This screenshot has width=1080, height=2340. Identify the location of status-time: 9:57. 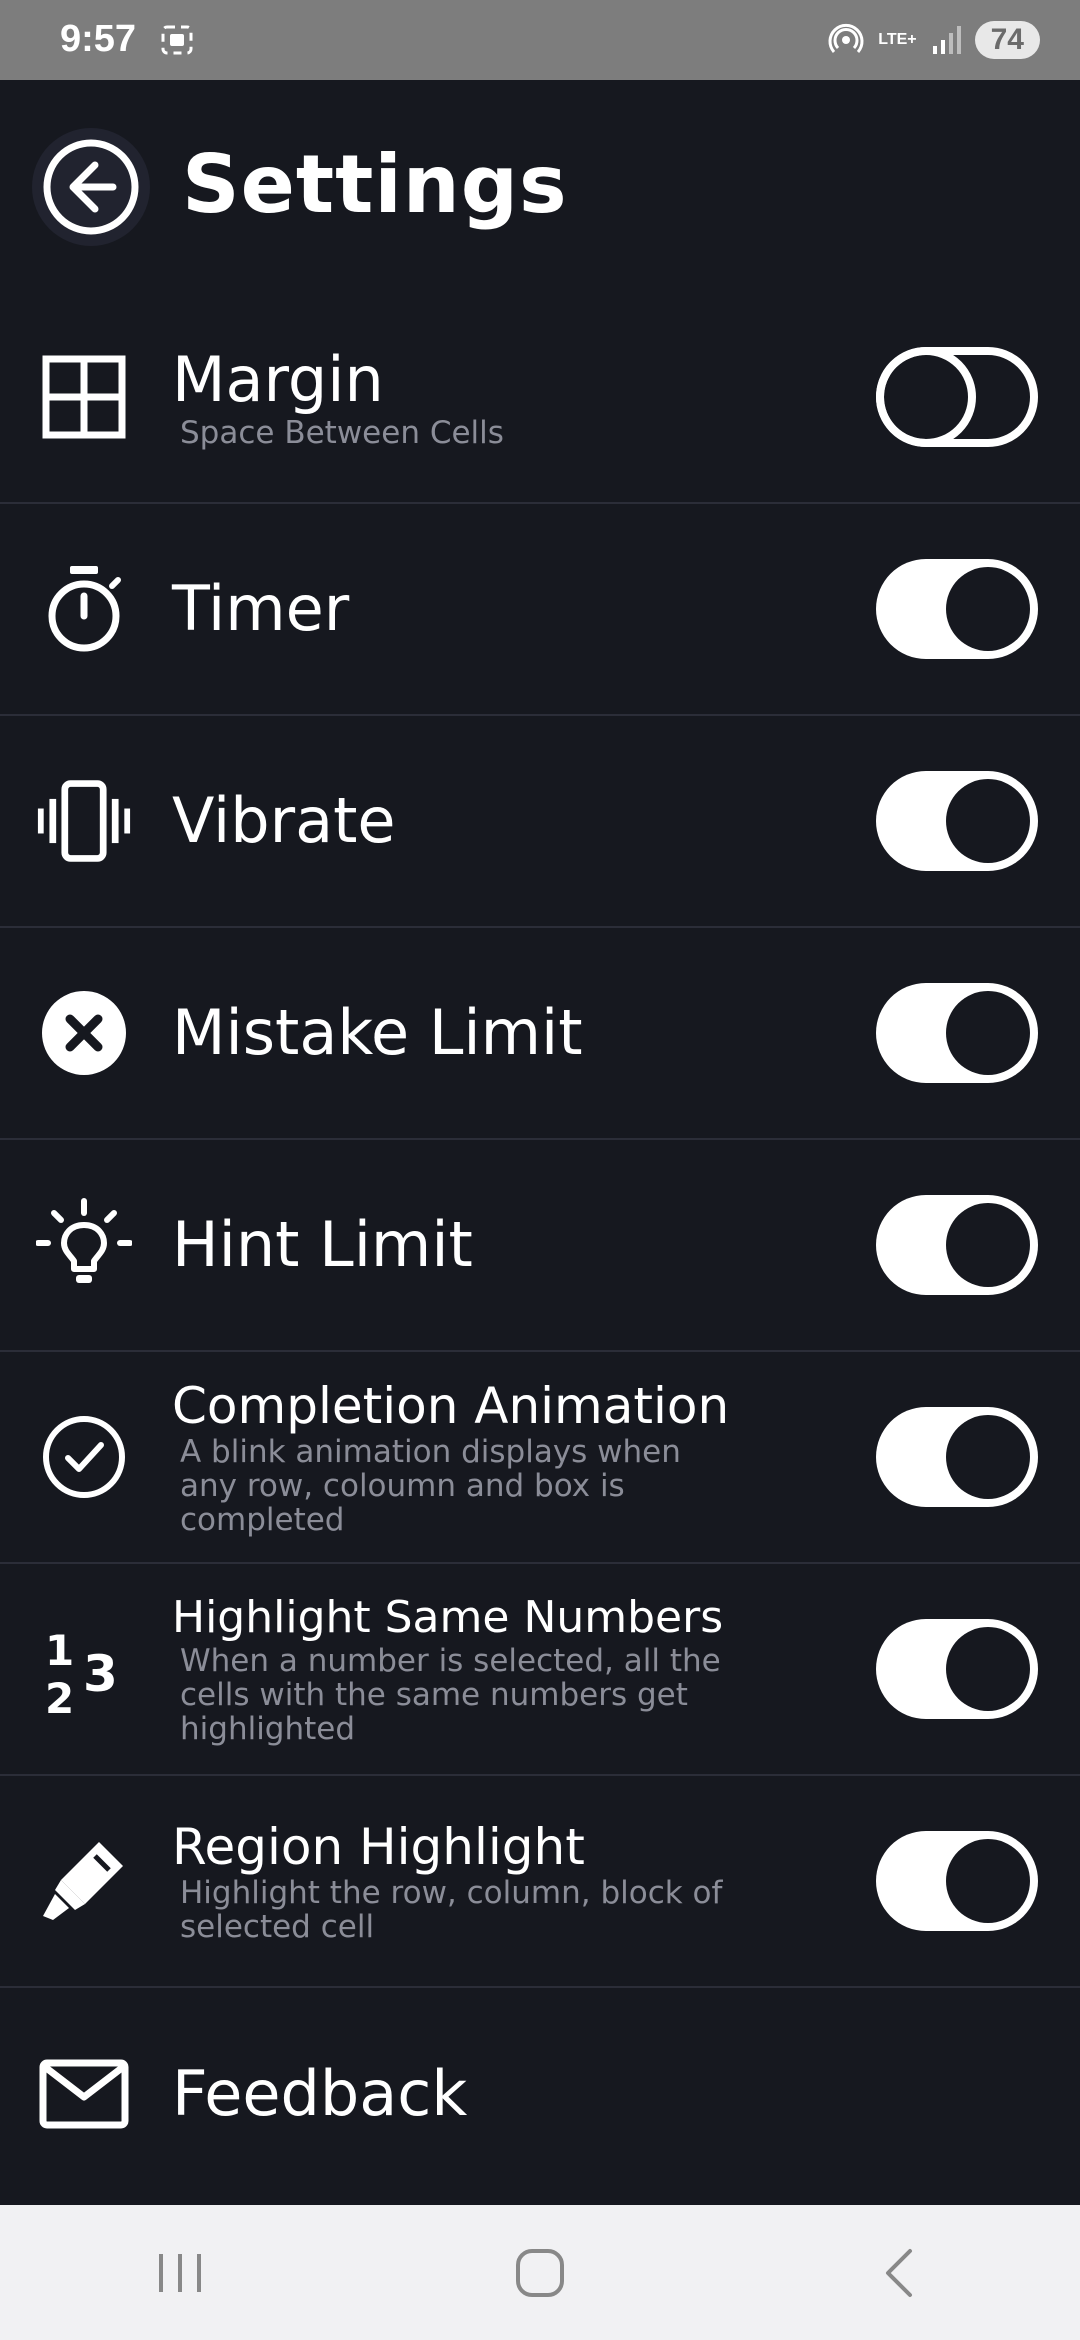
(98, 39).